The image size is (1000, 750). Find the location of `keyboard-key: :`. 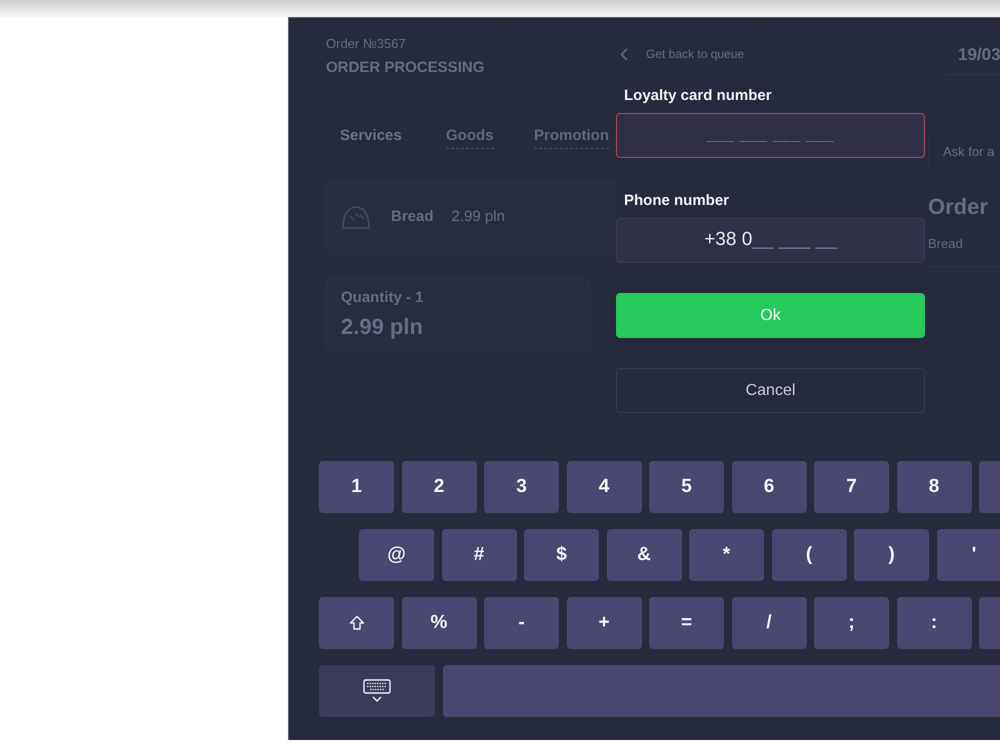

keyboard-key: : is located at coordinates (934, 623).